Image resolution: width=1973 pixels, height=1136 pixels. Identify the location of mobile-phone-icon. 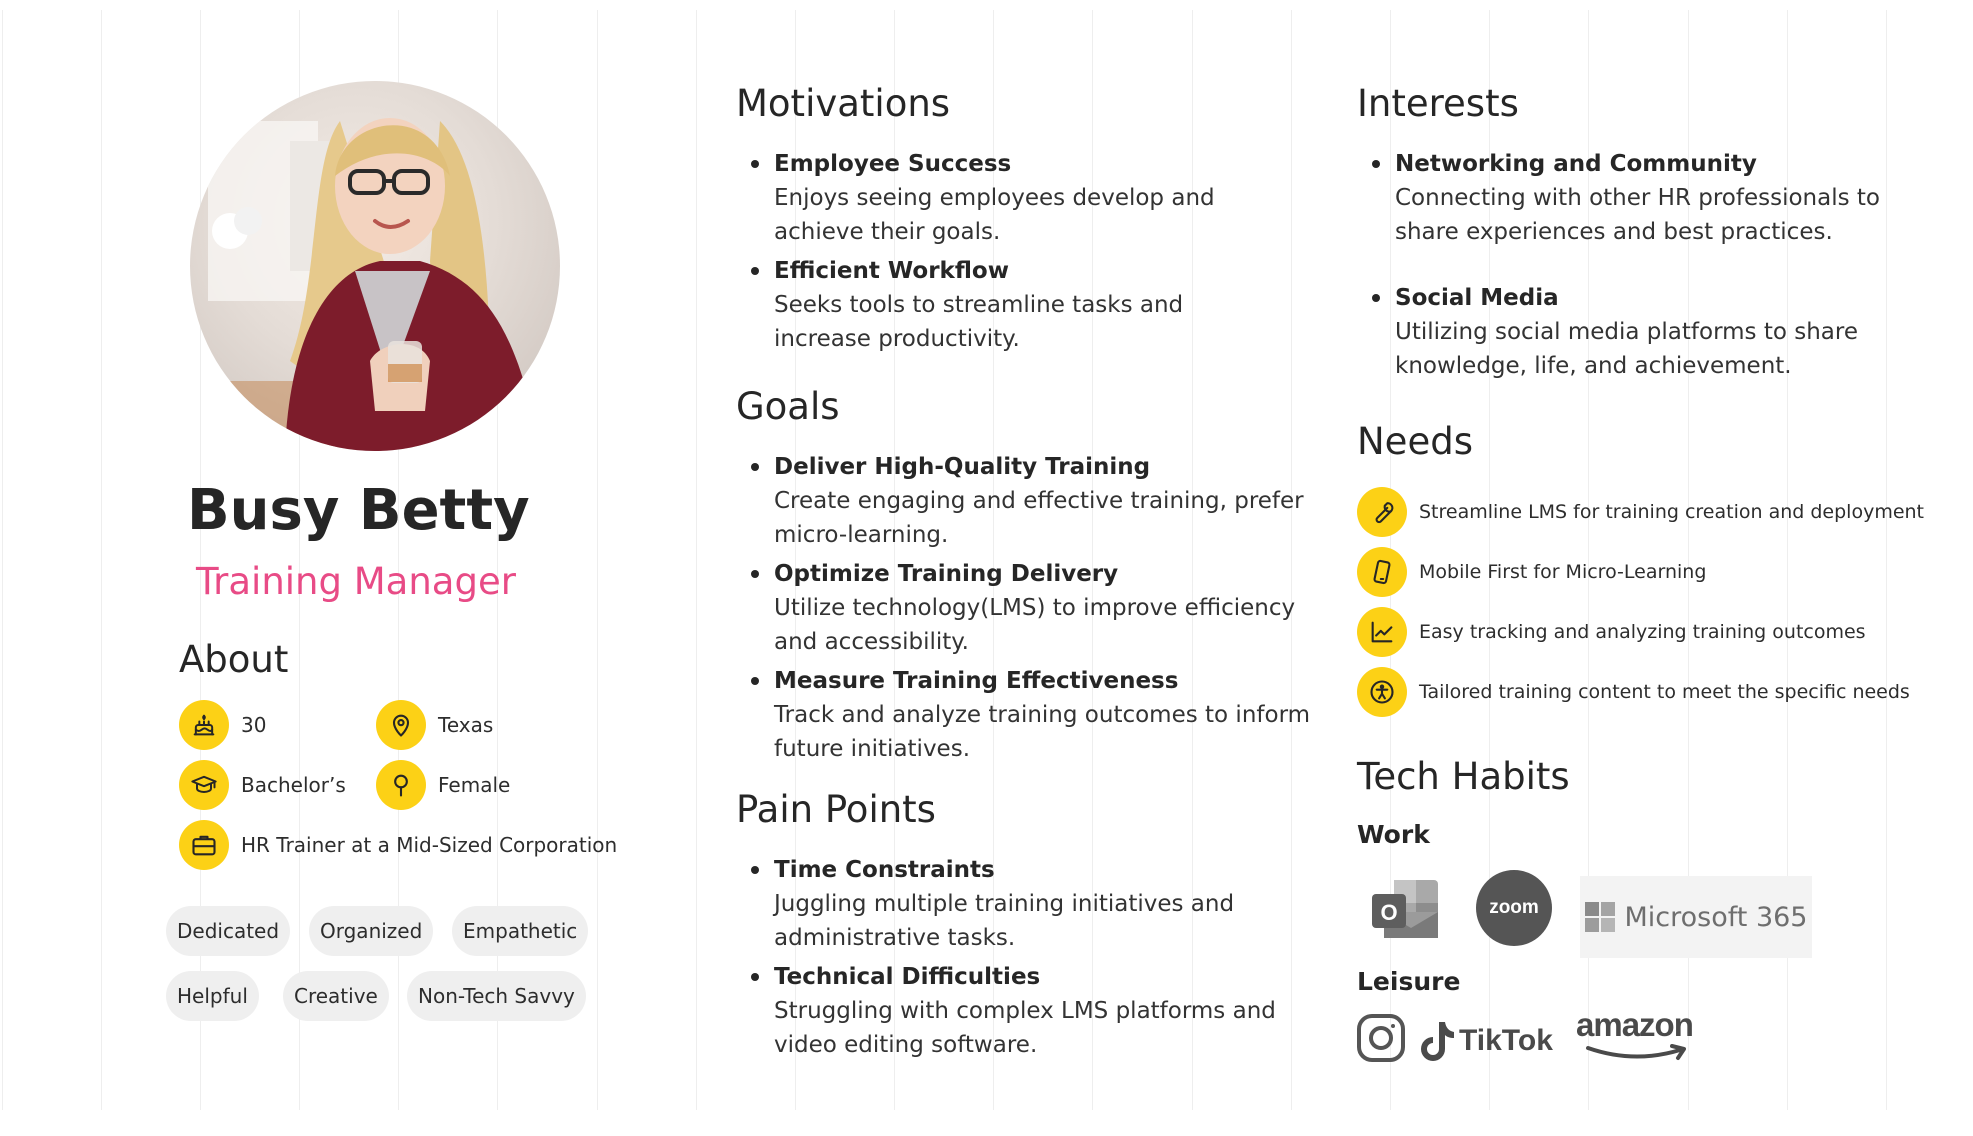
(1382, 572).